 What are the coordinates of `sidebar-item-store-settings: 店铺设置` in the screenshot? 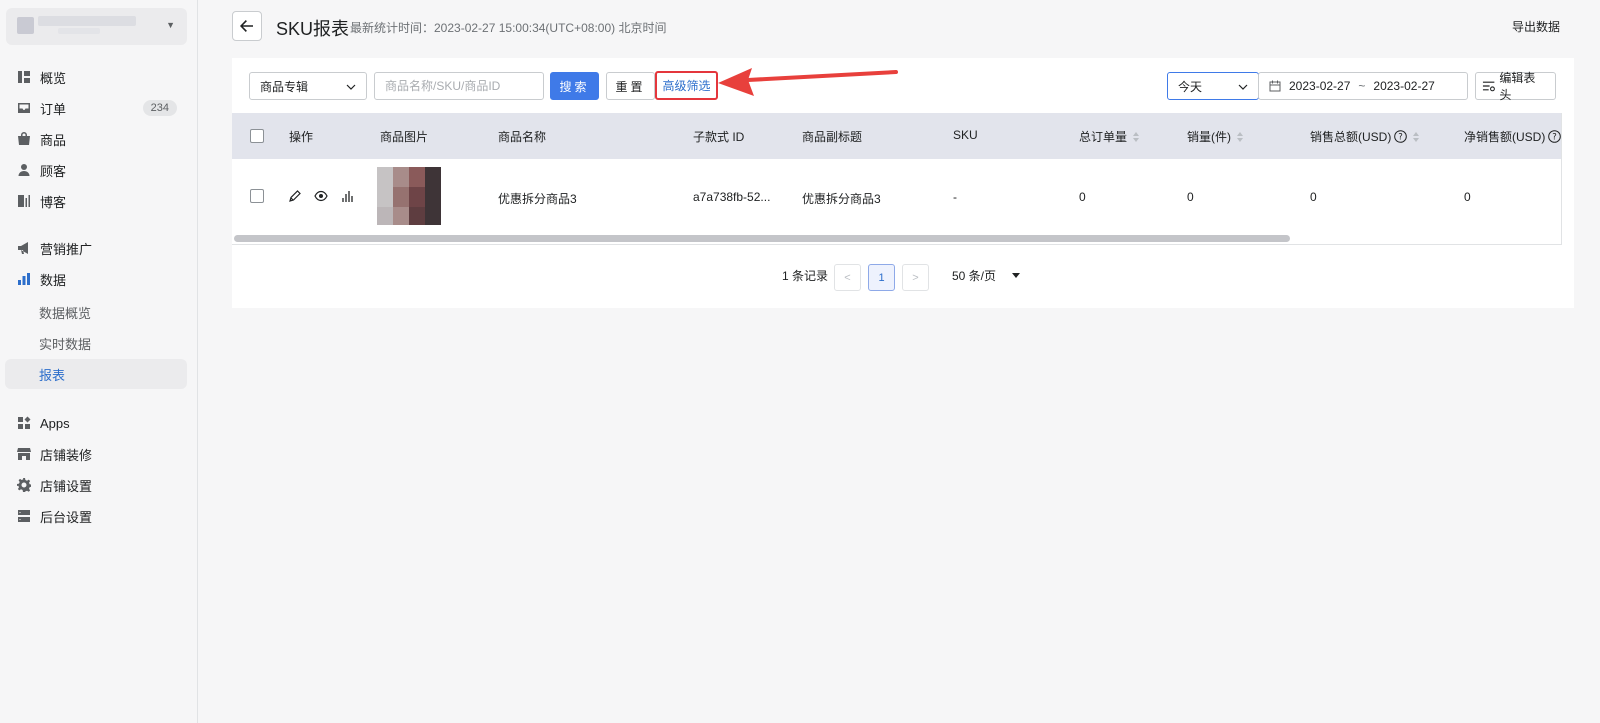 It's located at (96, 485).